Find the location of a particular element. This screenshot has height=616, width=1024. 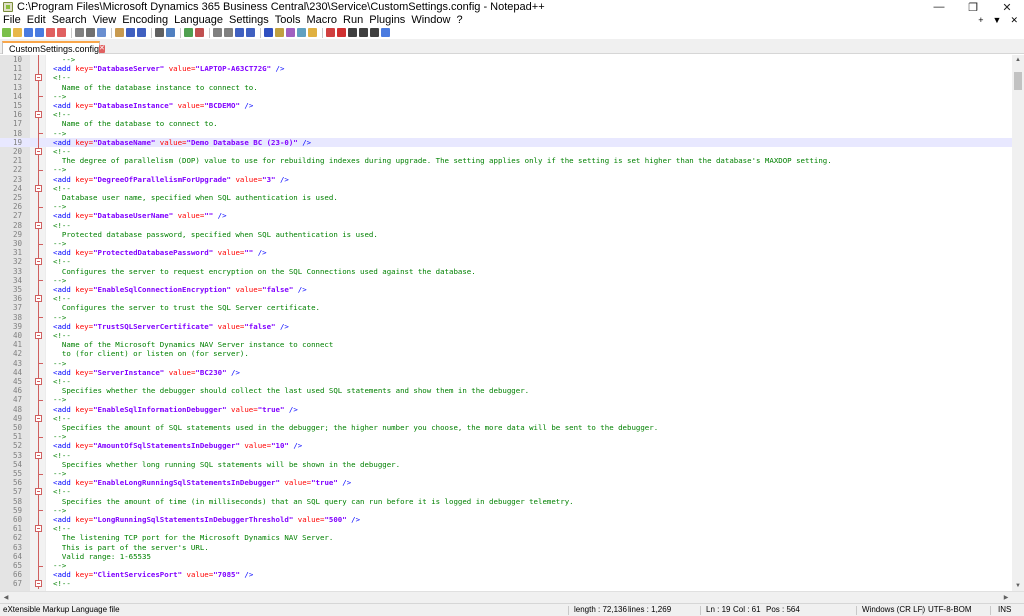

code-line: 61 <!-- is located at coordinates (506, 529).